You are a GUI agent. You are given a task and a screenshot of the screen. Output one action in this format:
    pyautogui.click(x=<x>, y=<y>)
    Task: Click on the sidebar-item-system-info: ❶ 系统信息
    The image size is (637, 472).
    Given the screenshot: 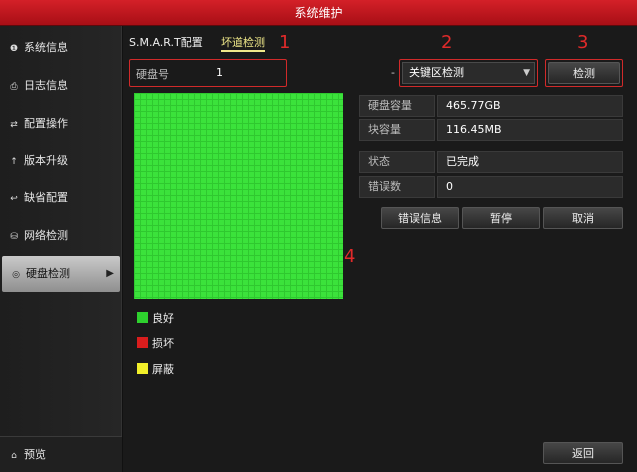 What is the action you would take?
    pyautogui.click(x=61, y=48)
    